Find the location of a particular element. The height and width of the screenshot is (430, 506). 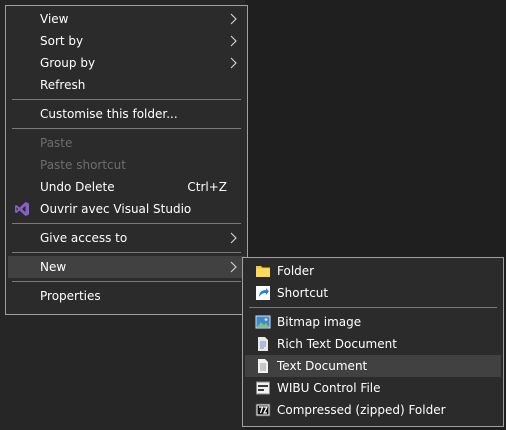

menu-item-label: Sort by is located at coordinates (62, 41).